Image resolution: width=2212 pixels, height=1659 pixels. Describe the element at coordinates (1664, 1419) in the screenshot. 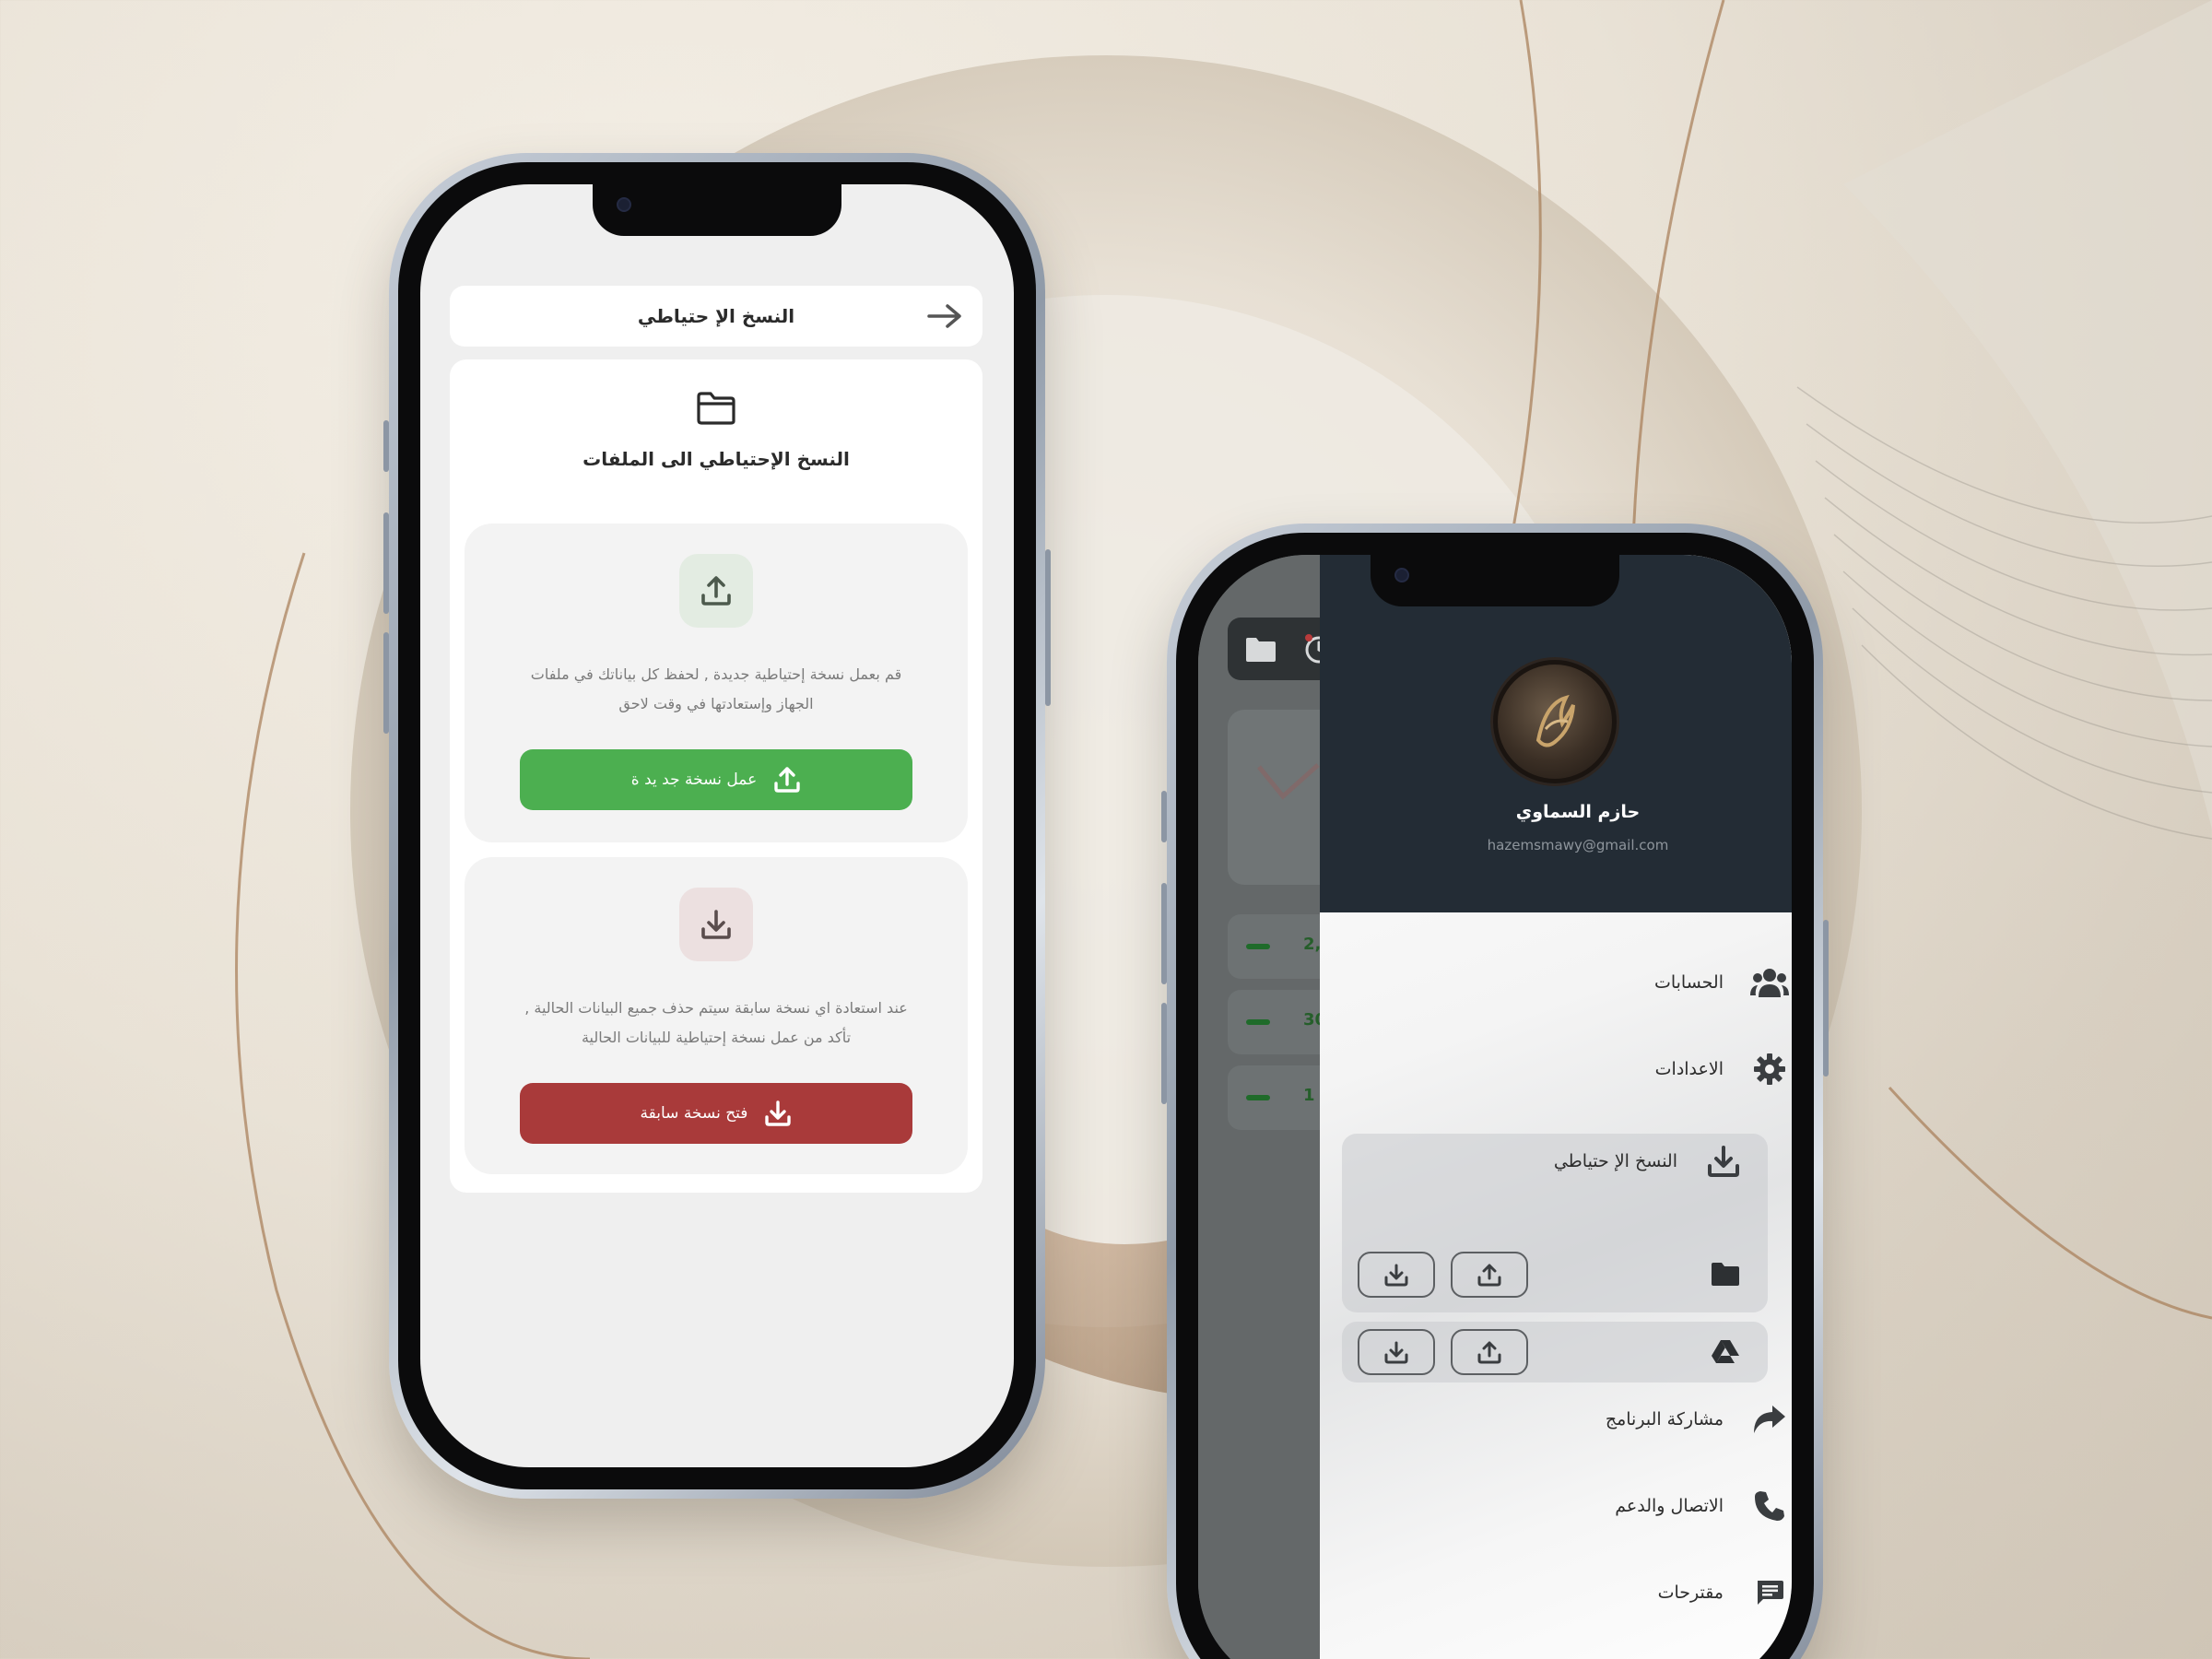

I see `menu-item-label: مشاركة البرنامج` at that location.